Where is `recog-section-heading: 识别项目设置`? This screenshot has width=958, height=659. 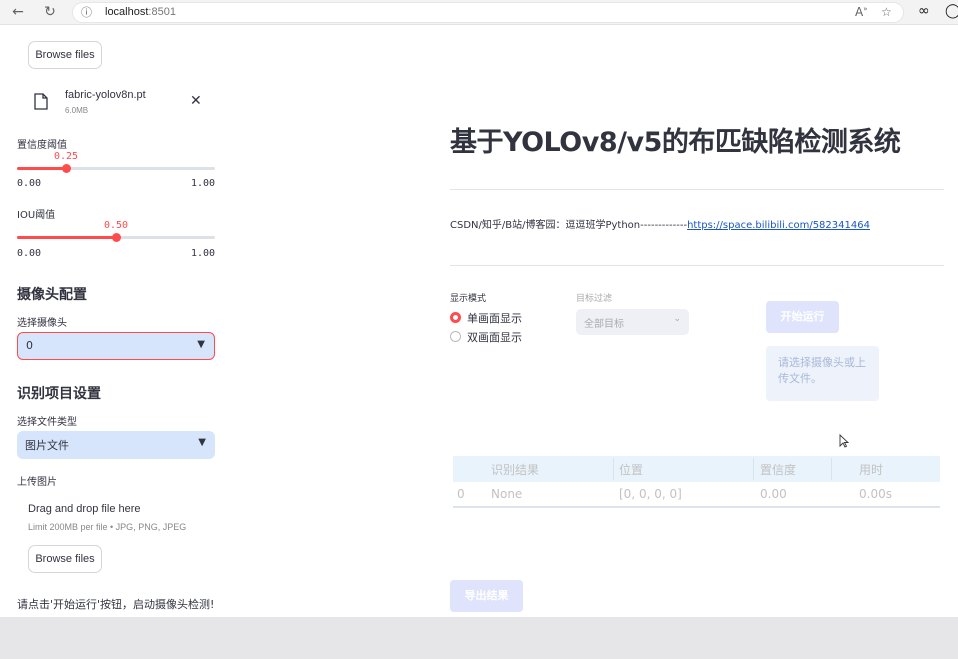 recog-section-heading: 识别项目设置 is located at coordinates (59, 394).